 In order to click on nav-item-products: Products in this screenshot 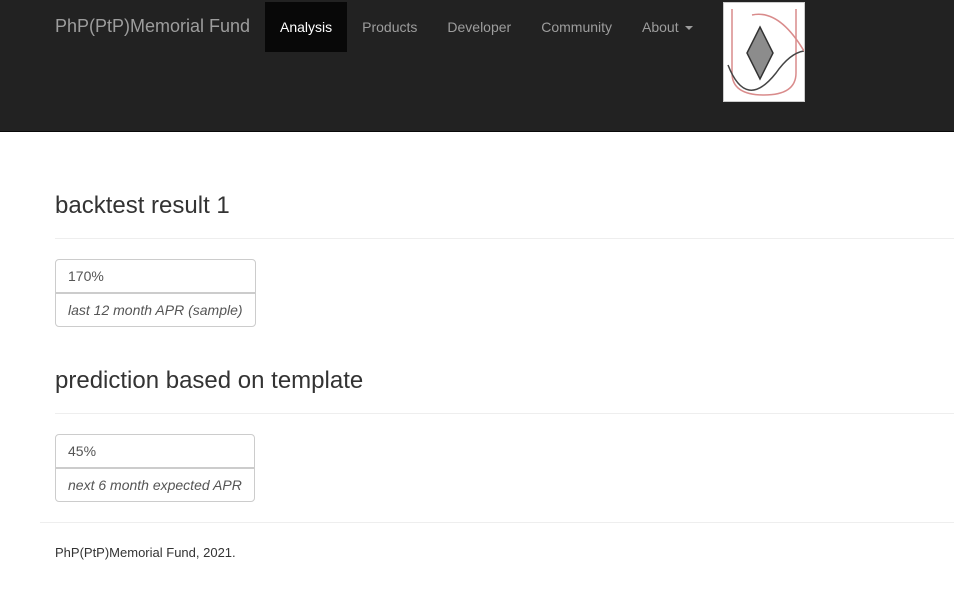, I will do `click(389, 27)`.